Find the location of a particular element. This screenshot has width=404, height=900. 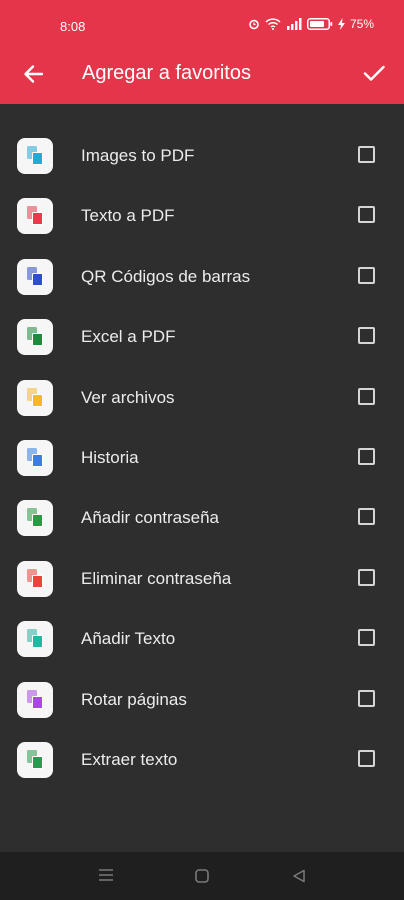

status-icons: 75% is located at coordinates (311, 24).